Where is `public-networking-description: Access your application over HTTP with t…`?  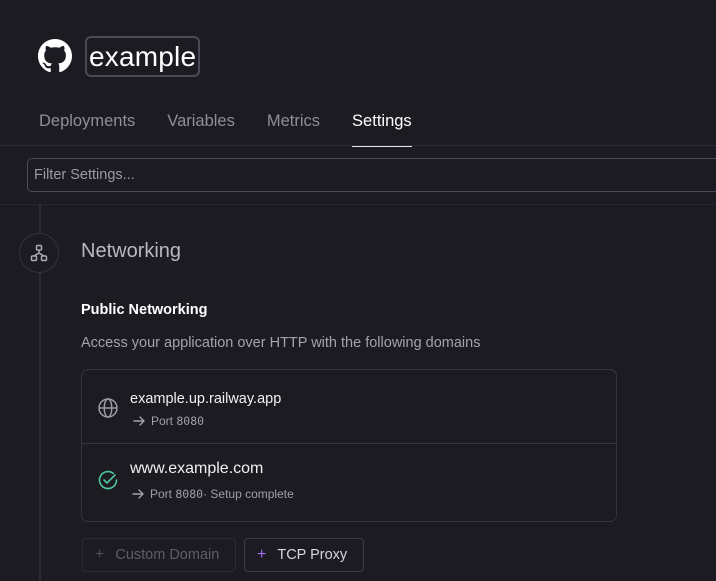
public-networking-description: Access your application over HTTP with t… is located at coordinates (281, 343).